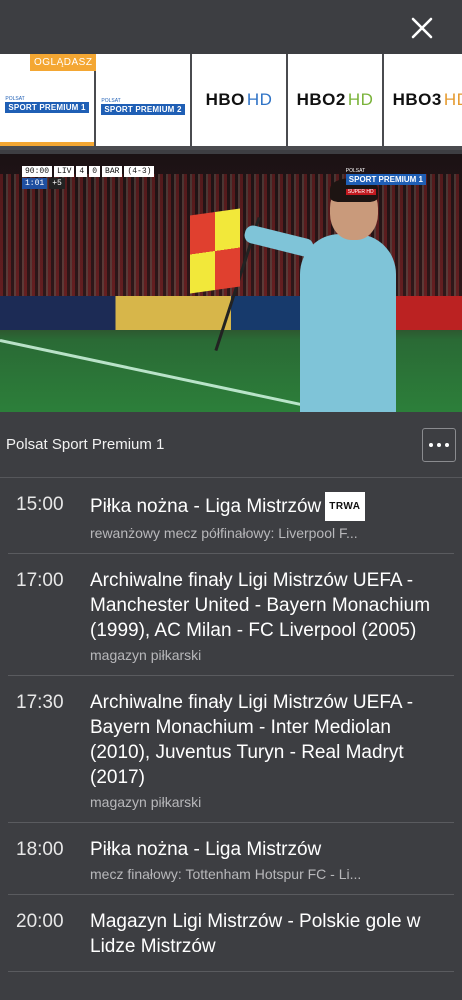 Image resolution: width=462 pixels, height=1000 pixels. What do you see at coordinates (112, 171) in the screenshot?
I see `away-team: BAR` at bounding box center [112, 171].